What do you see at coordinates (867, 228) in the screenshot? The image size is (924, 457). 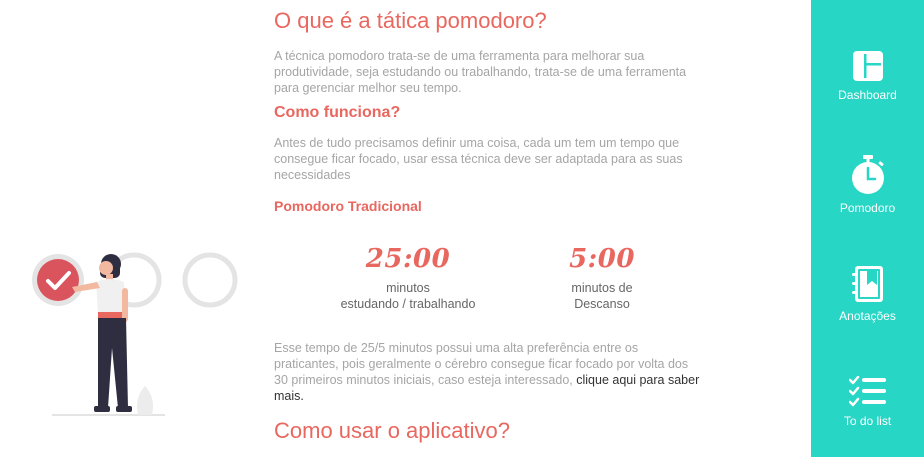 I see `sidebar: Dashboard Pomodoro Anotações To do list` at bounding box center [867, 228].